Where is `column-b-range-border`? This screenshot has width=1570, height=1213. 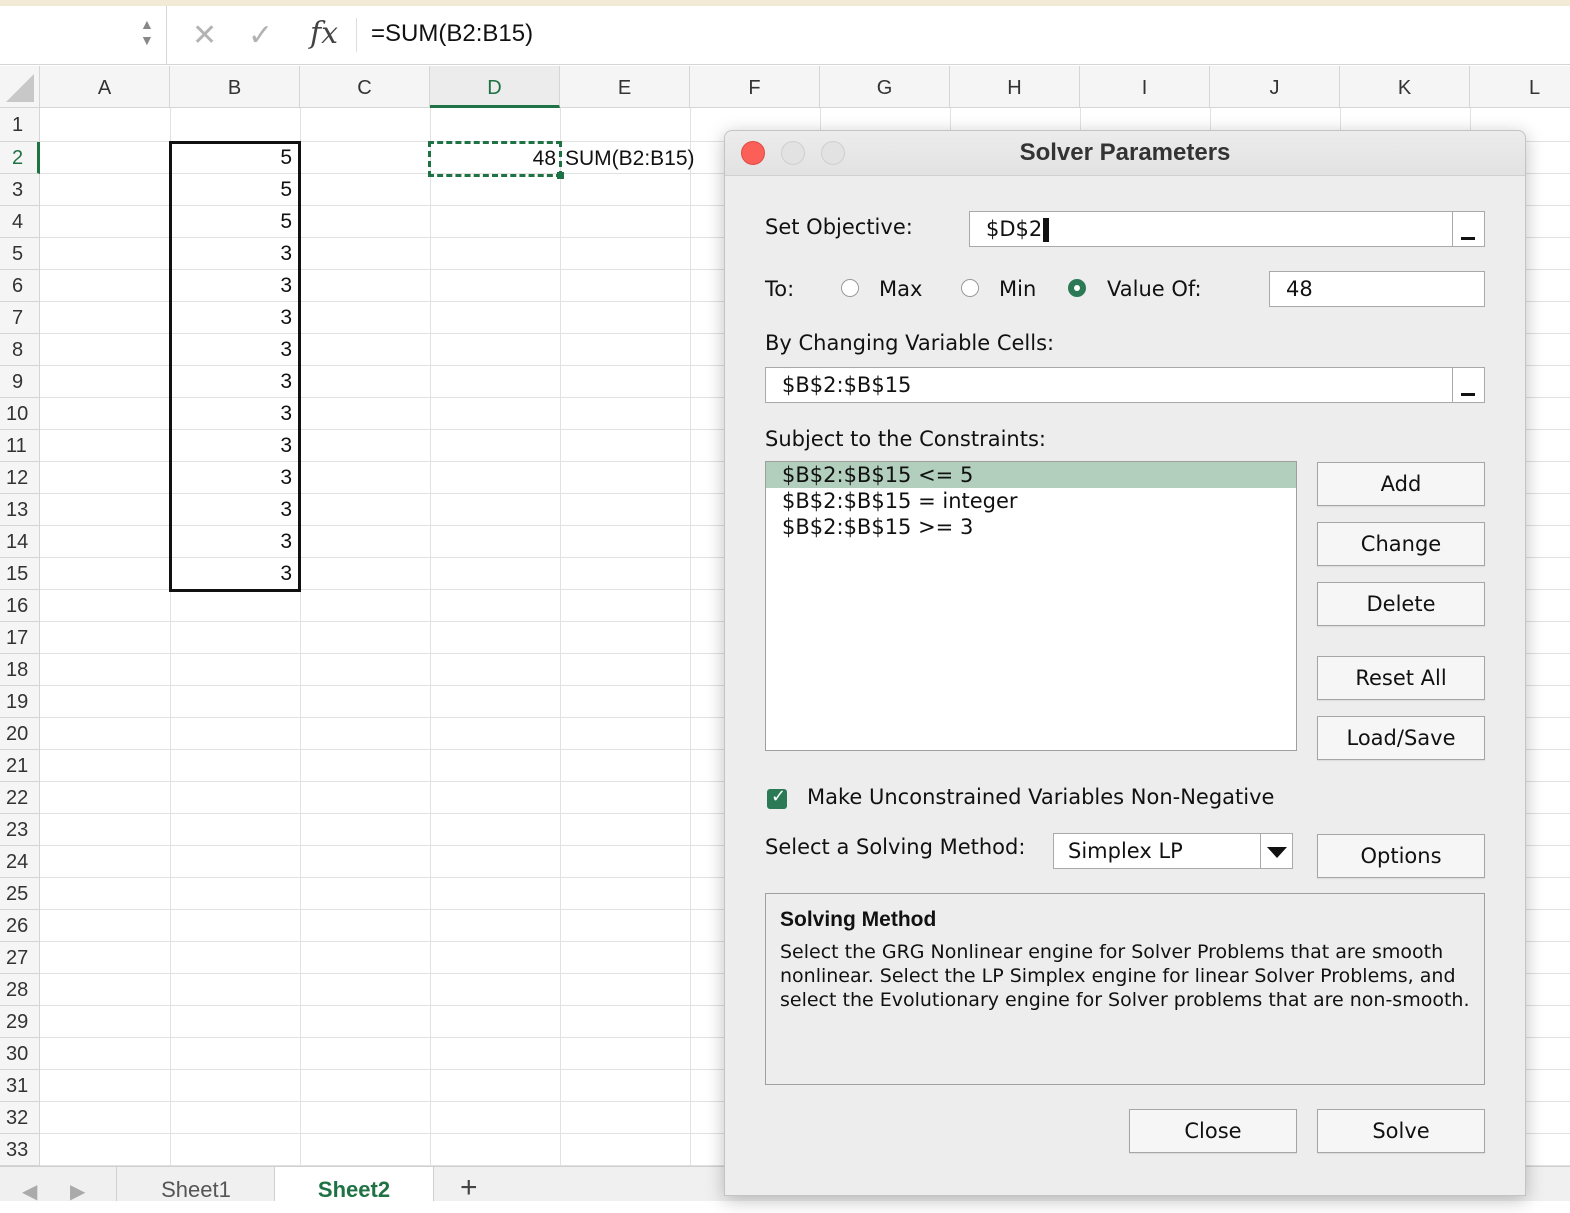 column-b-range-border is located at coordinates (235, 366).